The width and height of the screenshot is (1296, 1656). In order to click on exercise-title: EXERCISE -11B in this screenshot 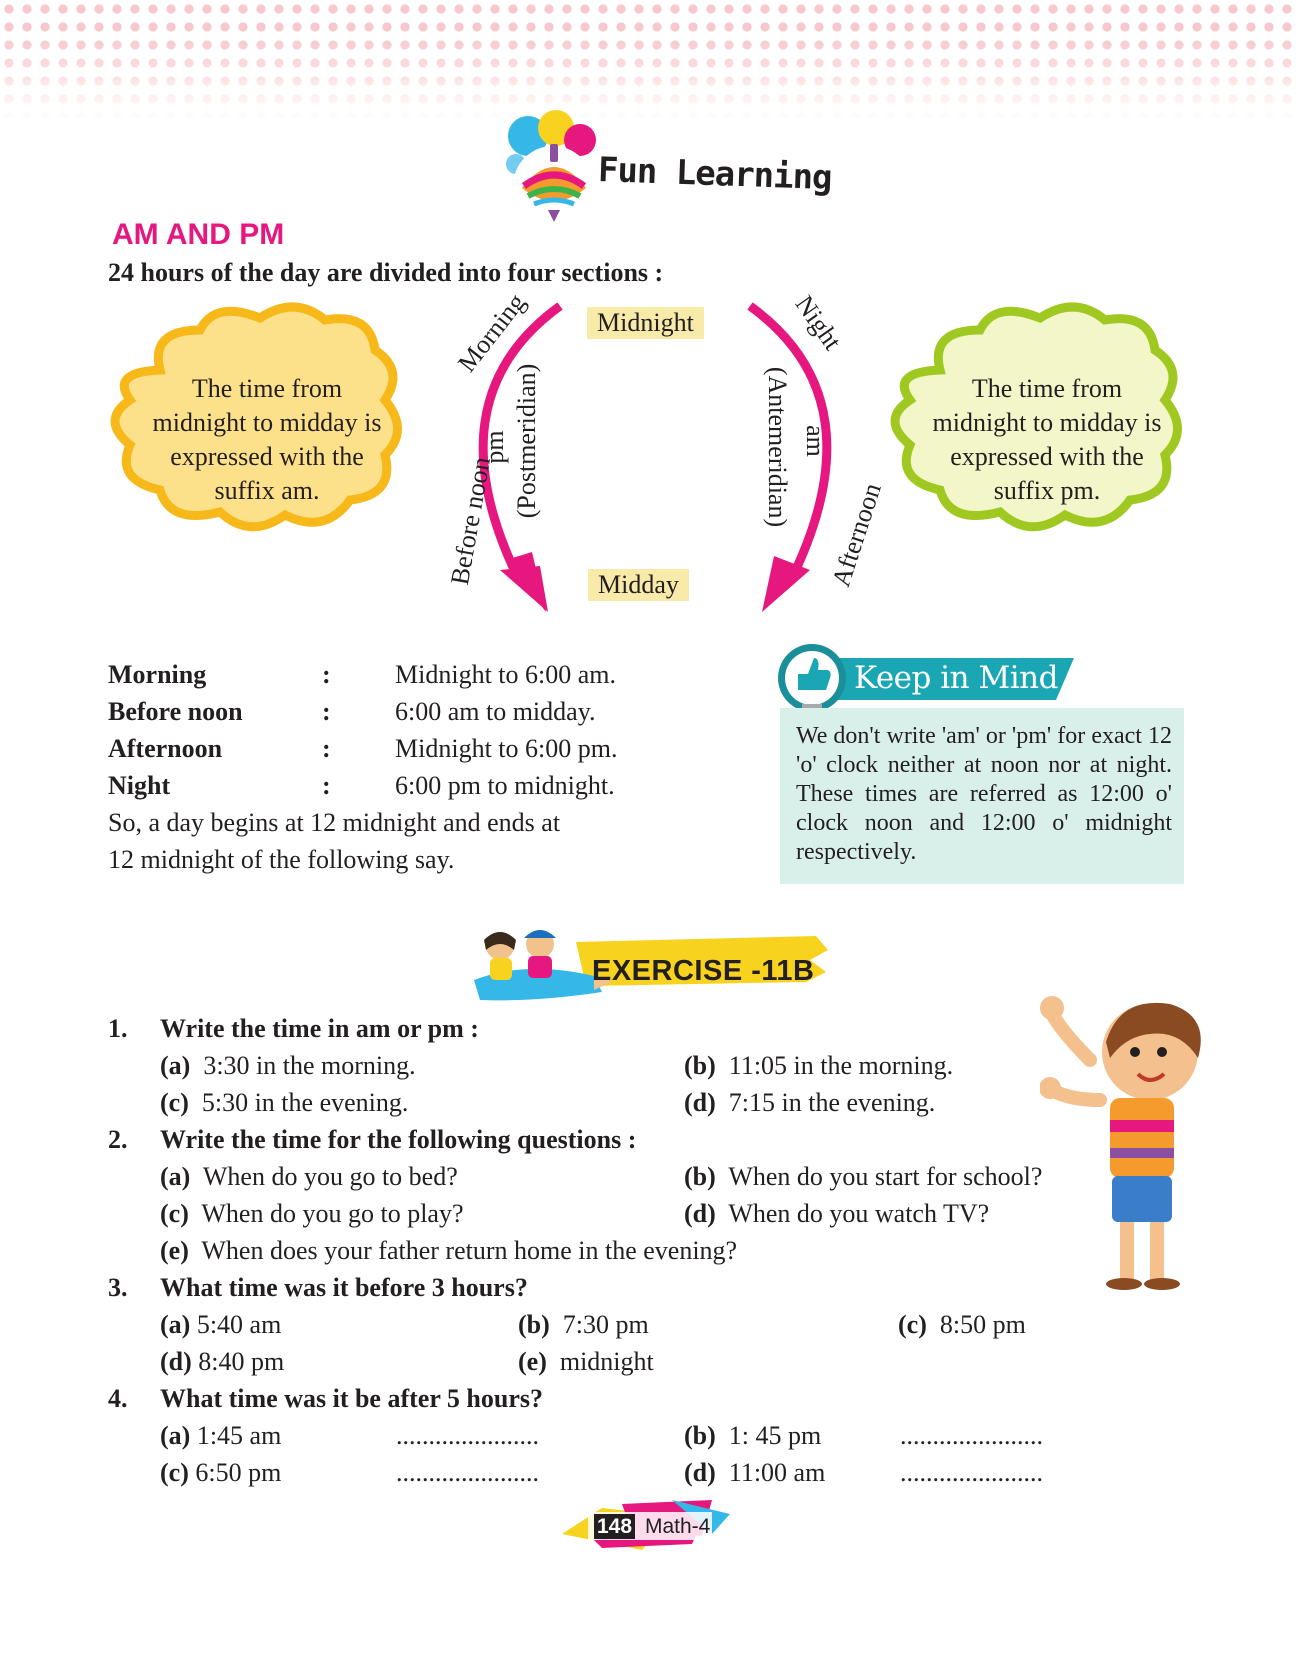, I will do `click(703, 971)`.